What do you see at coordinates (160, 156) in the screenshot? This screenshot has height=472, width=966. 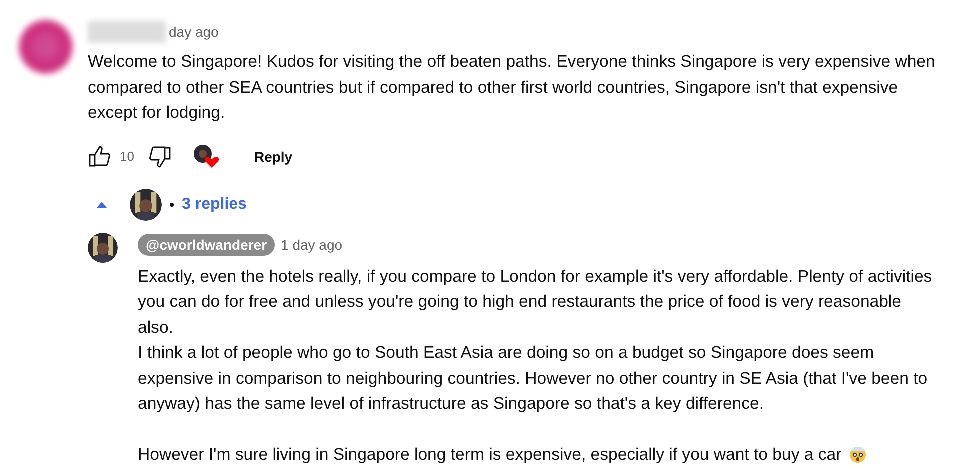 I see `thumbs-down-icon` at bounding box center [160, 156].